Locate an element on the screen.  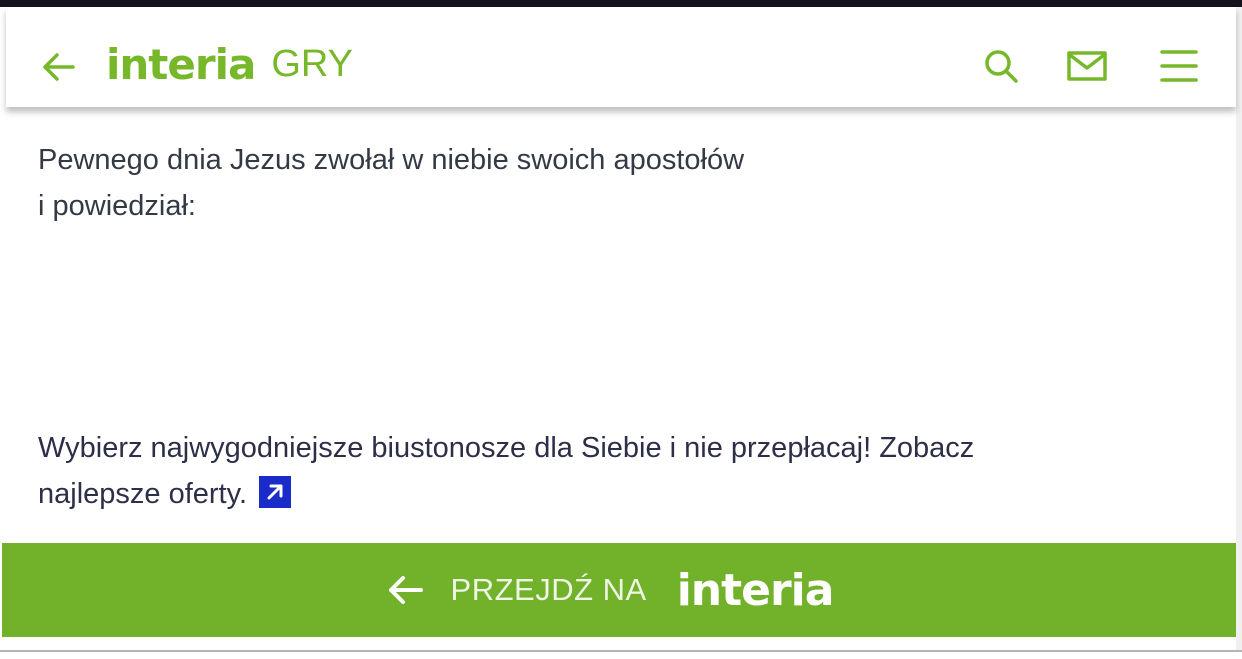
logo-wordmark: interia is located at coordinates (181, 64).